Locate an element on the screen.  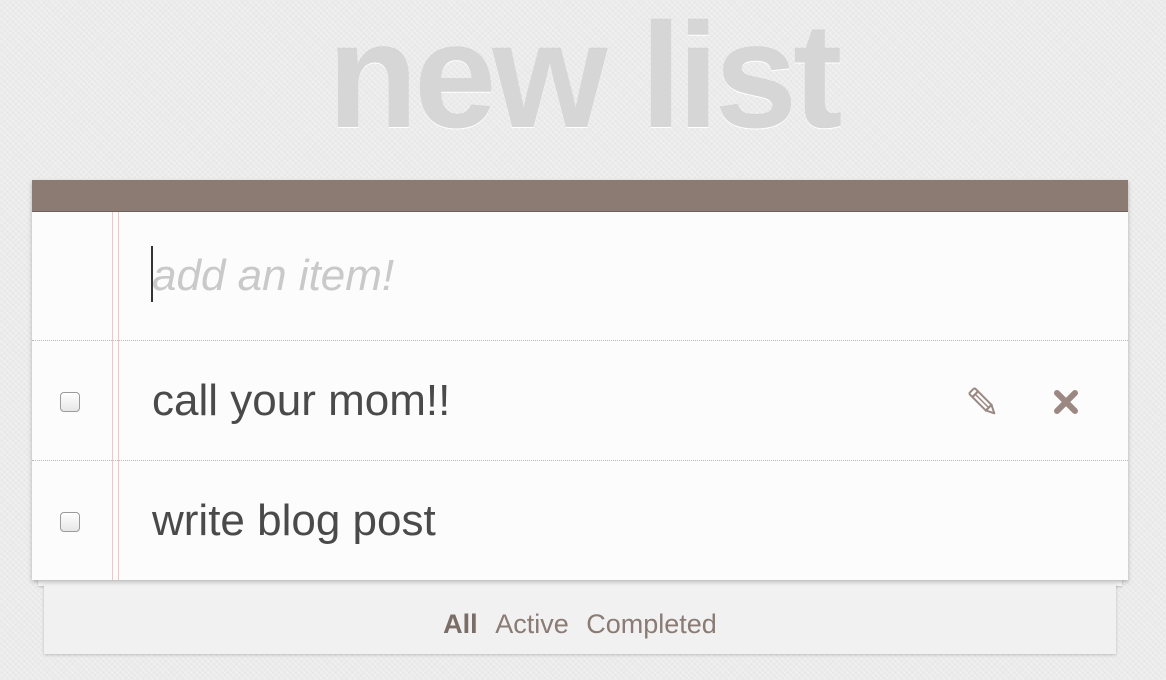
filter-active-link: Active is located at coordinates (532, 624).